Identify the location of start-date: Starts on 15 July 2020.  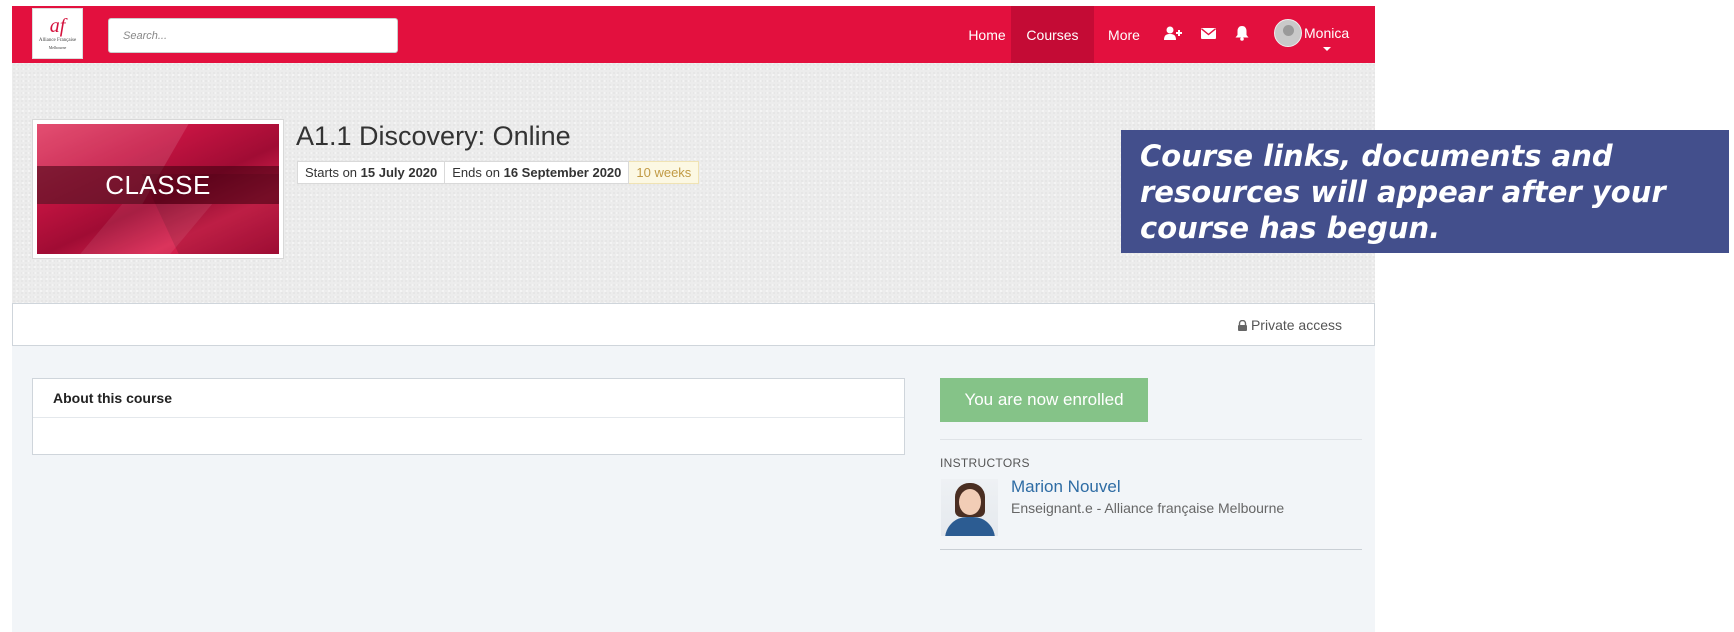
(371, 172).